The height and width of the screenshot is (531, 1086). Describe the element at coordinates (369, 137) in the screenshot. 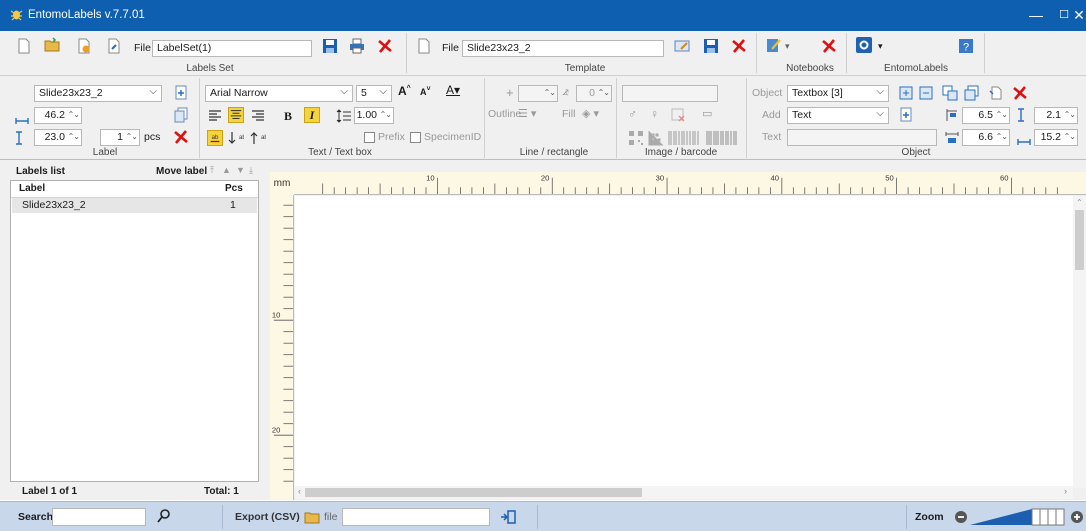

I see `prefix-checkbox` at that location.